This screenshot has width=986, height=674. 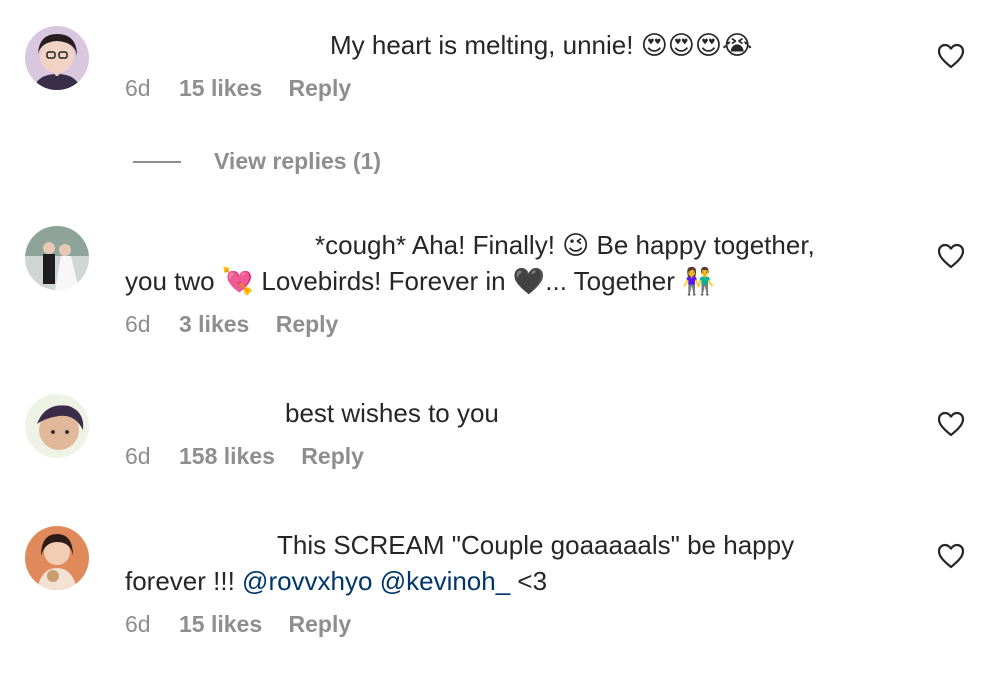 I want to click on comment-meta: 6d 3 likes Reply, so click(x=515, y=324).